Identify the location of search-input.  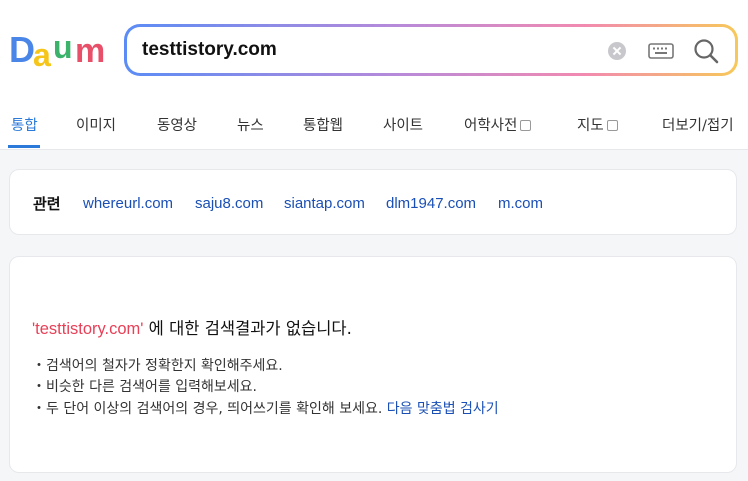
(352, 50).